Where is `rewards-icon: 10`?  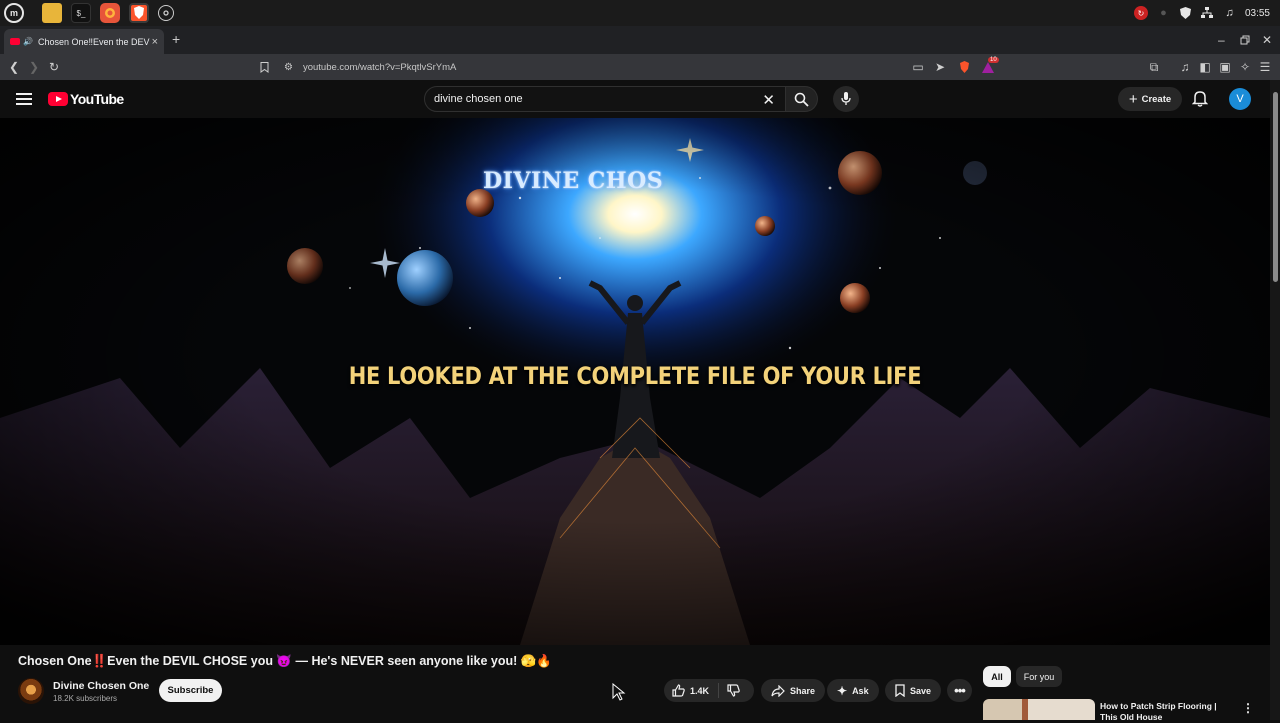
rewards-icon: 10 is located at coordinates (989, 66).